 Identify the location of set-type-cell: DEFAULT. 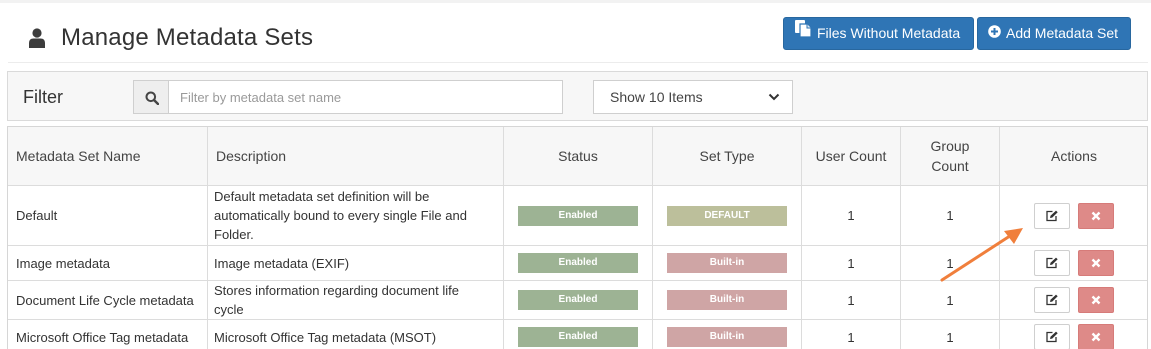
(727, 215).